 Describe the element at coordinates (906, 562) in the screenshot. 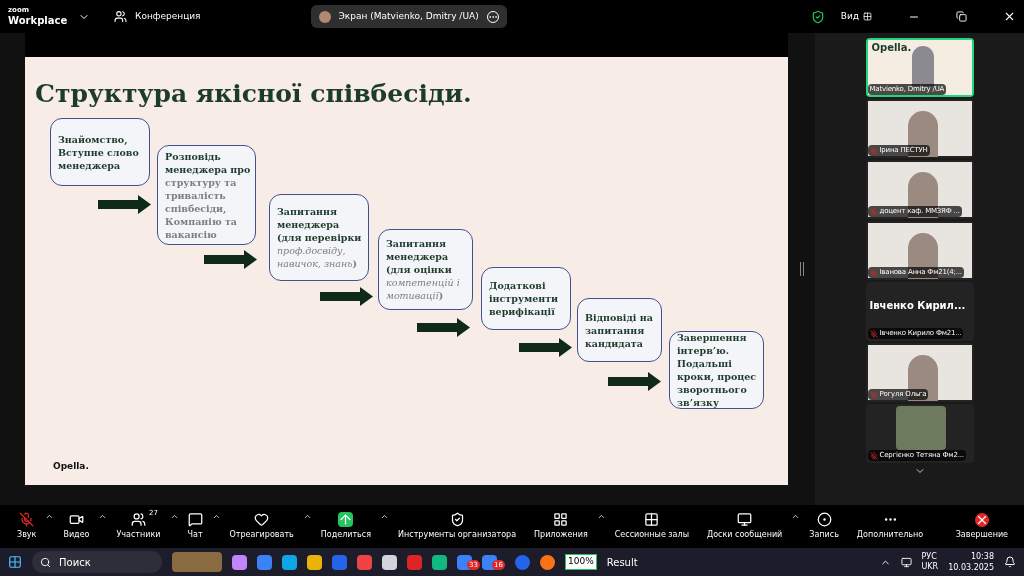

I see `display-icon` at that location.